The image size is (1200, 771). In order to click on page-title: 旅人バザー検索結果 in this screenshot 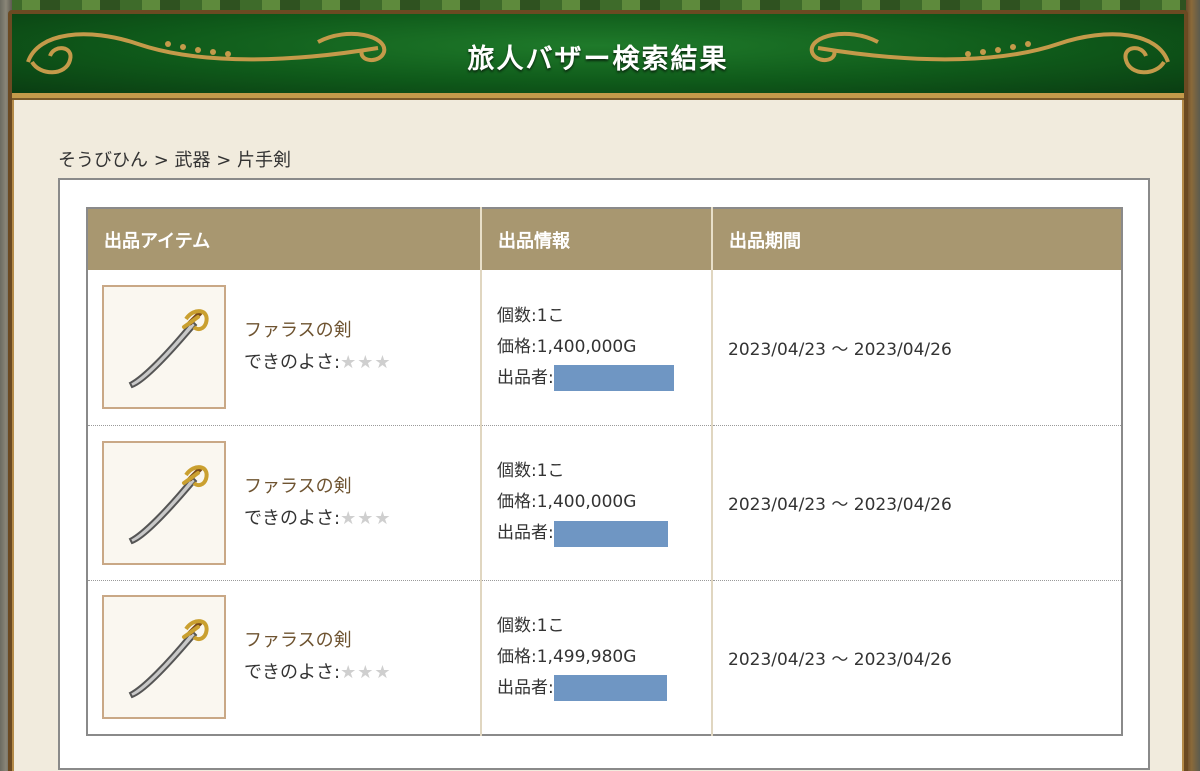, I will do `click(598, 59)`.